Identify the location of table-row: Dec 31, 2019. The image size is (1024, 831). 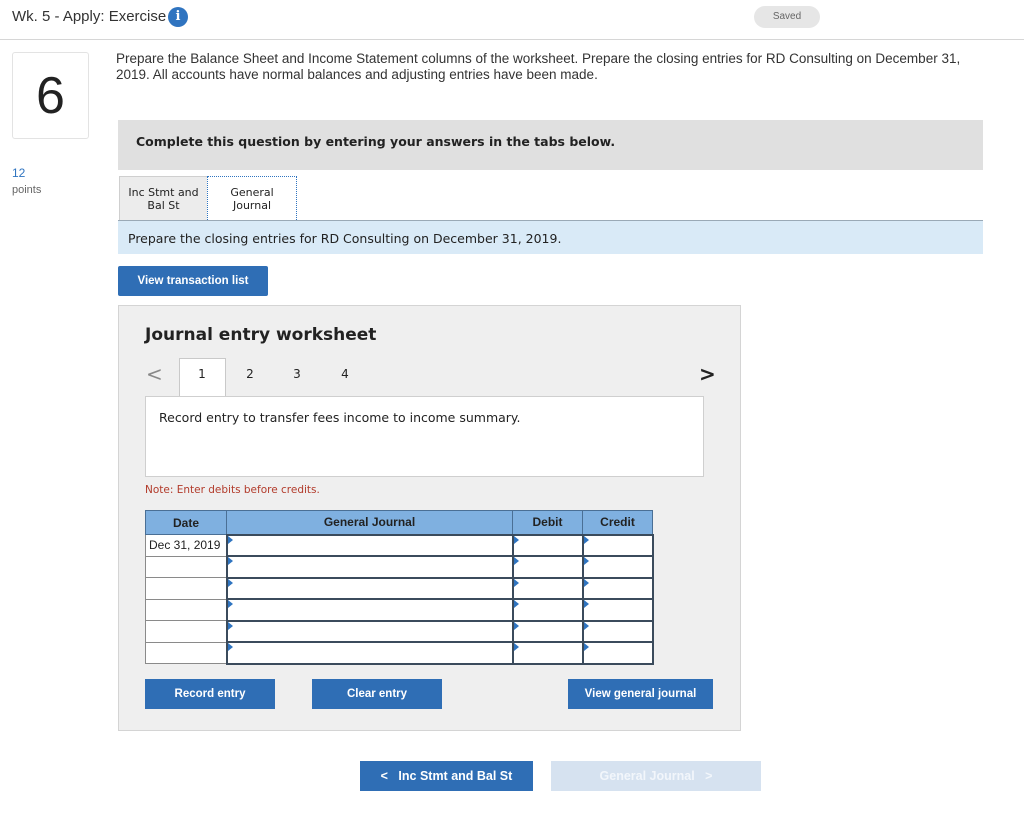
(399, 545).